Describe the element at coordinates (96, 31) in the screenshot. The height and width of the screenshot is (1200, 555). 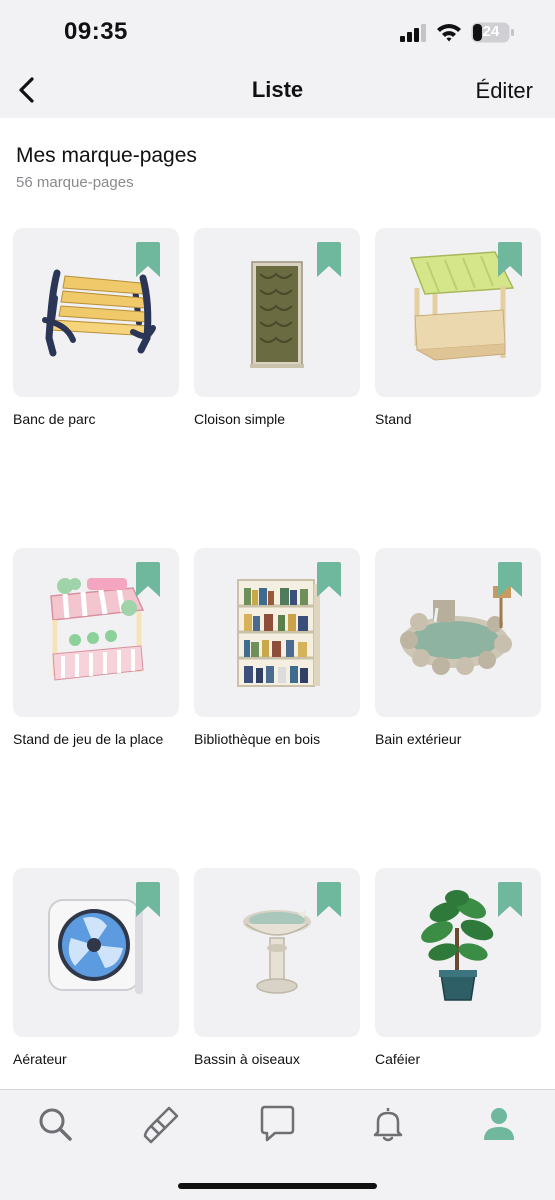
I see `status-time: 09:35` at that location.